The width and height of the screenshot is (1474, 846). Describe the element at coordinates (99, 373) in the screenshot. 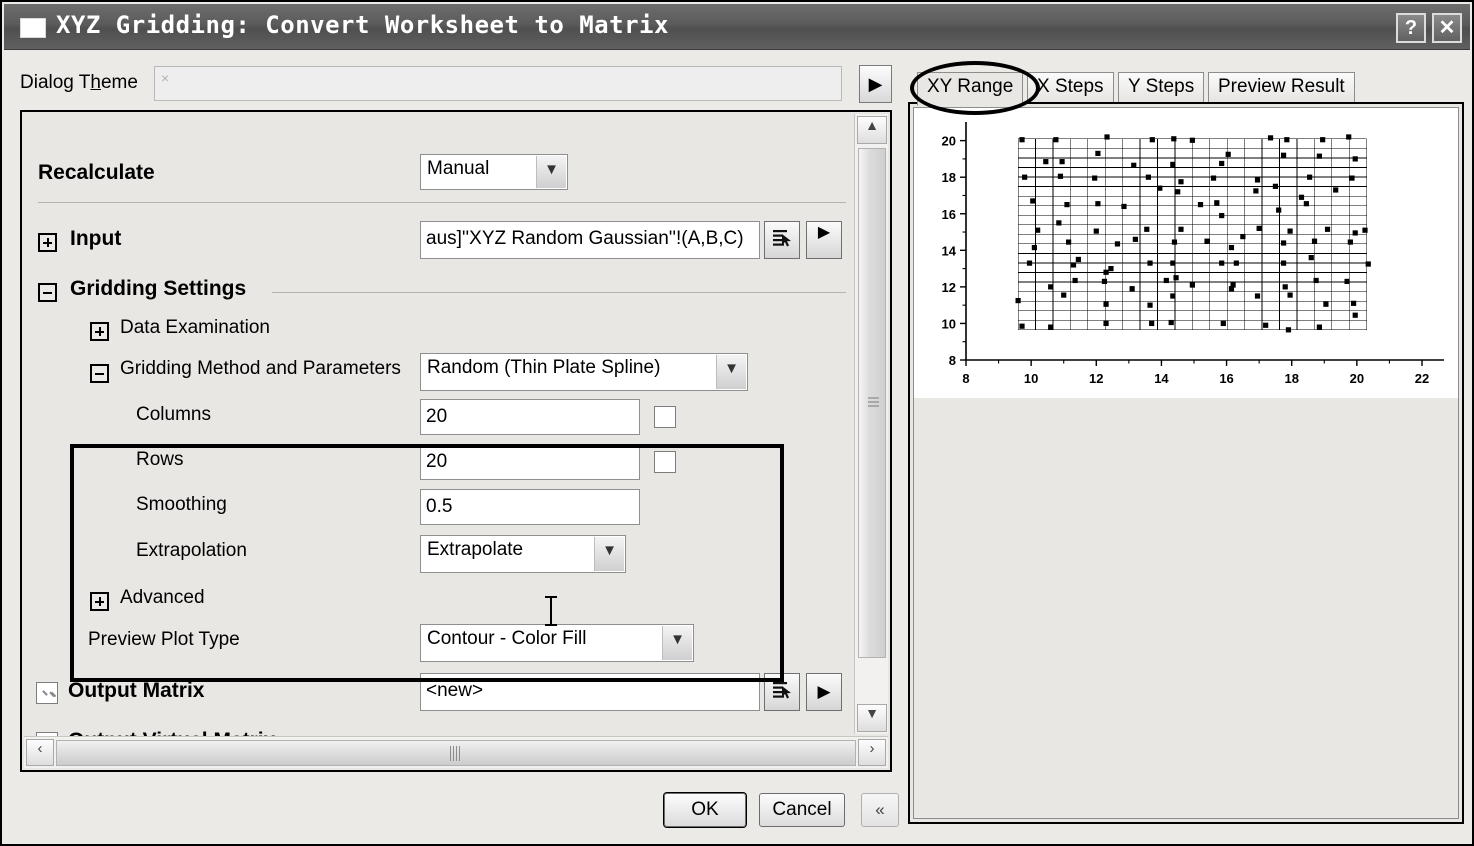

I see `gridding-method-collapse-toggle` at that location.